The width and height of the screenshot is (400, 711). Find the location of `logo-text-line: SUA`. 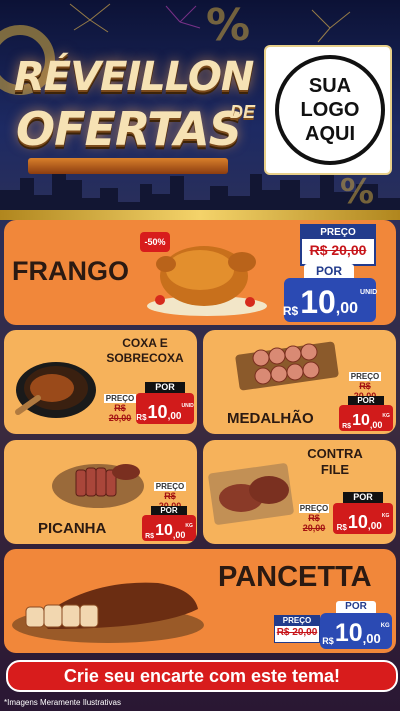

logo-text-line: SUA is located at coordinates (330, 86).